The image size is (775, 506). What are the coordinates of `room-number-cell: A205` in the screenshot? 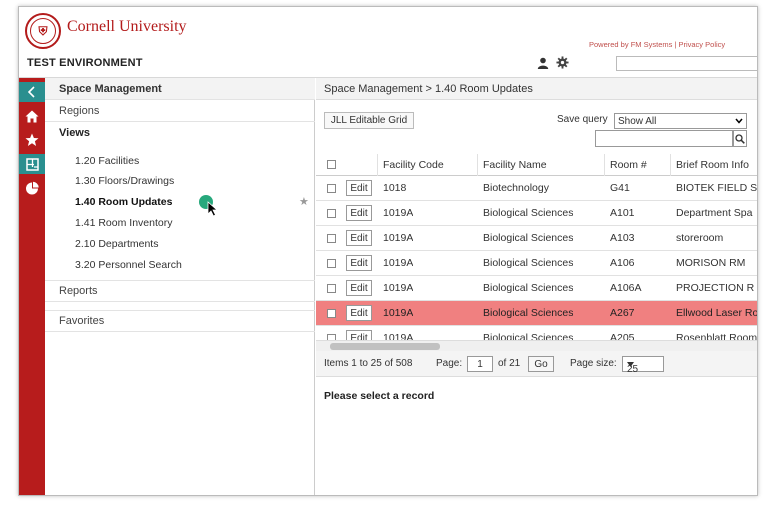 It's located at (622, 336).